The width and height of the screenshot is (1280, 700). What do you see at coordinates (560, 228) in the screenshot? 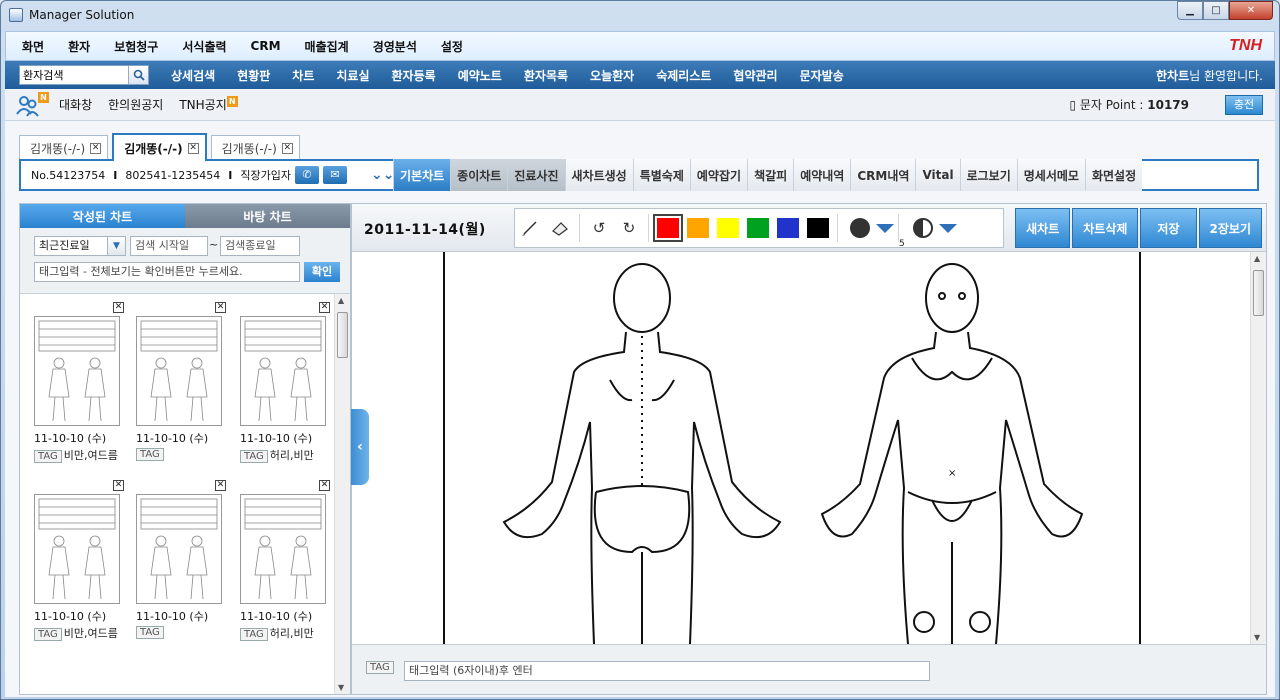
I see `eraser-icon` at bounding box center [560, 228].